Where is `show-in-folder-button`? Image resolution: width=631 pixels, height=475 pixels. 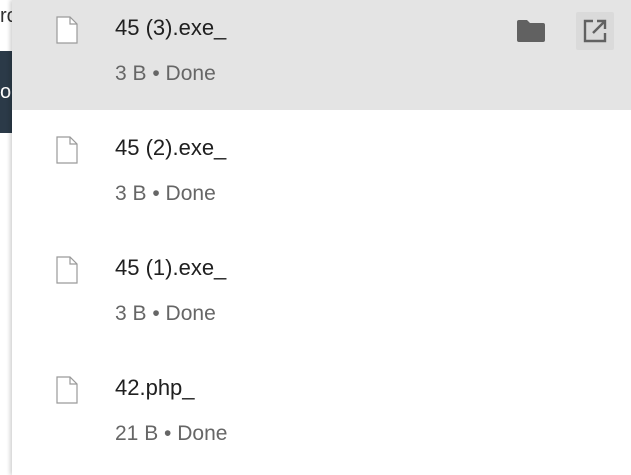
show-in-folder-button is located at coordinates (531, 31).